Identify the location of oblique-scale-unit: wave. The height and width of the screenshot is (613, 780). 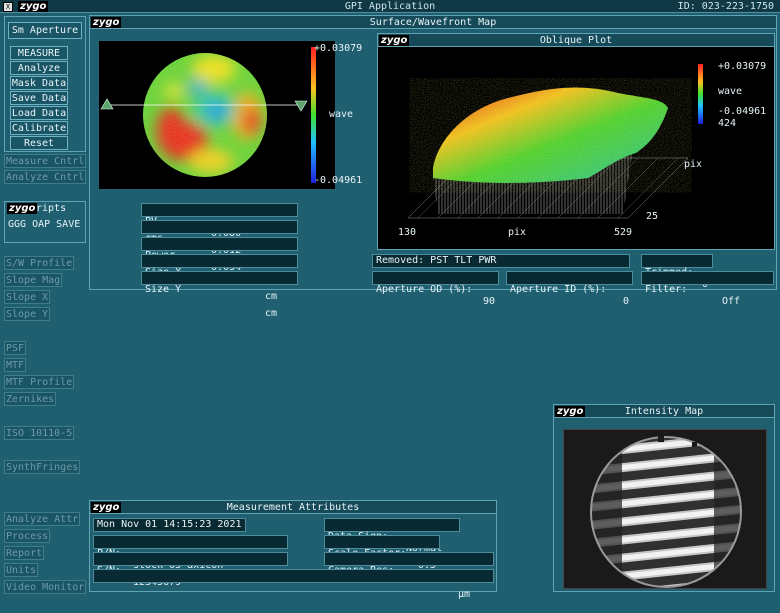
(730, 91).